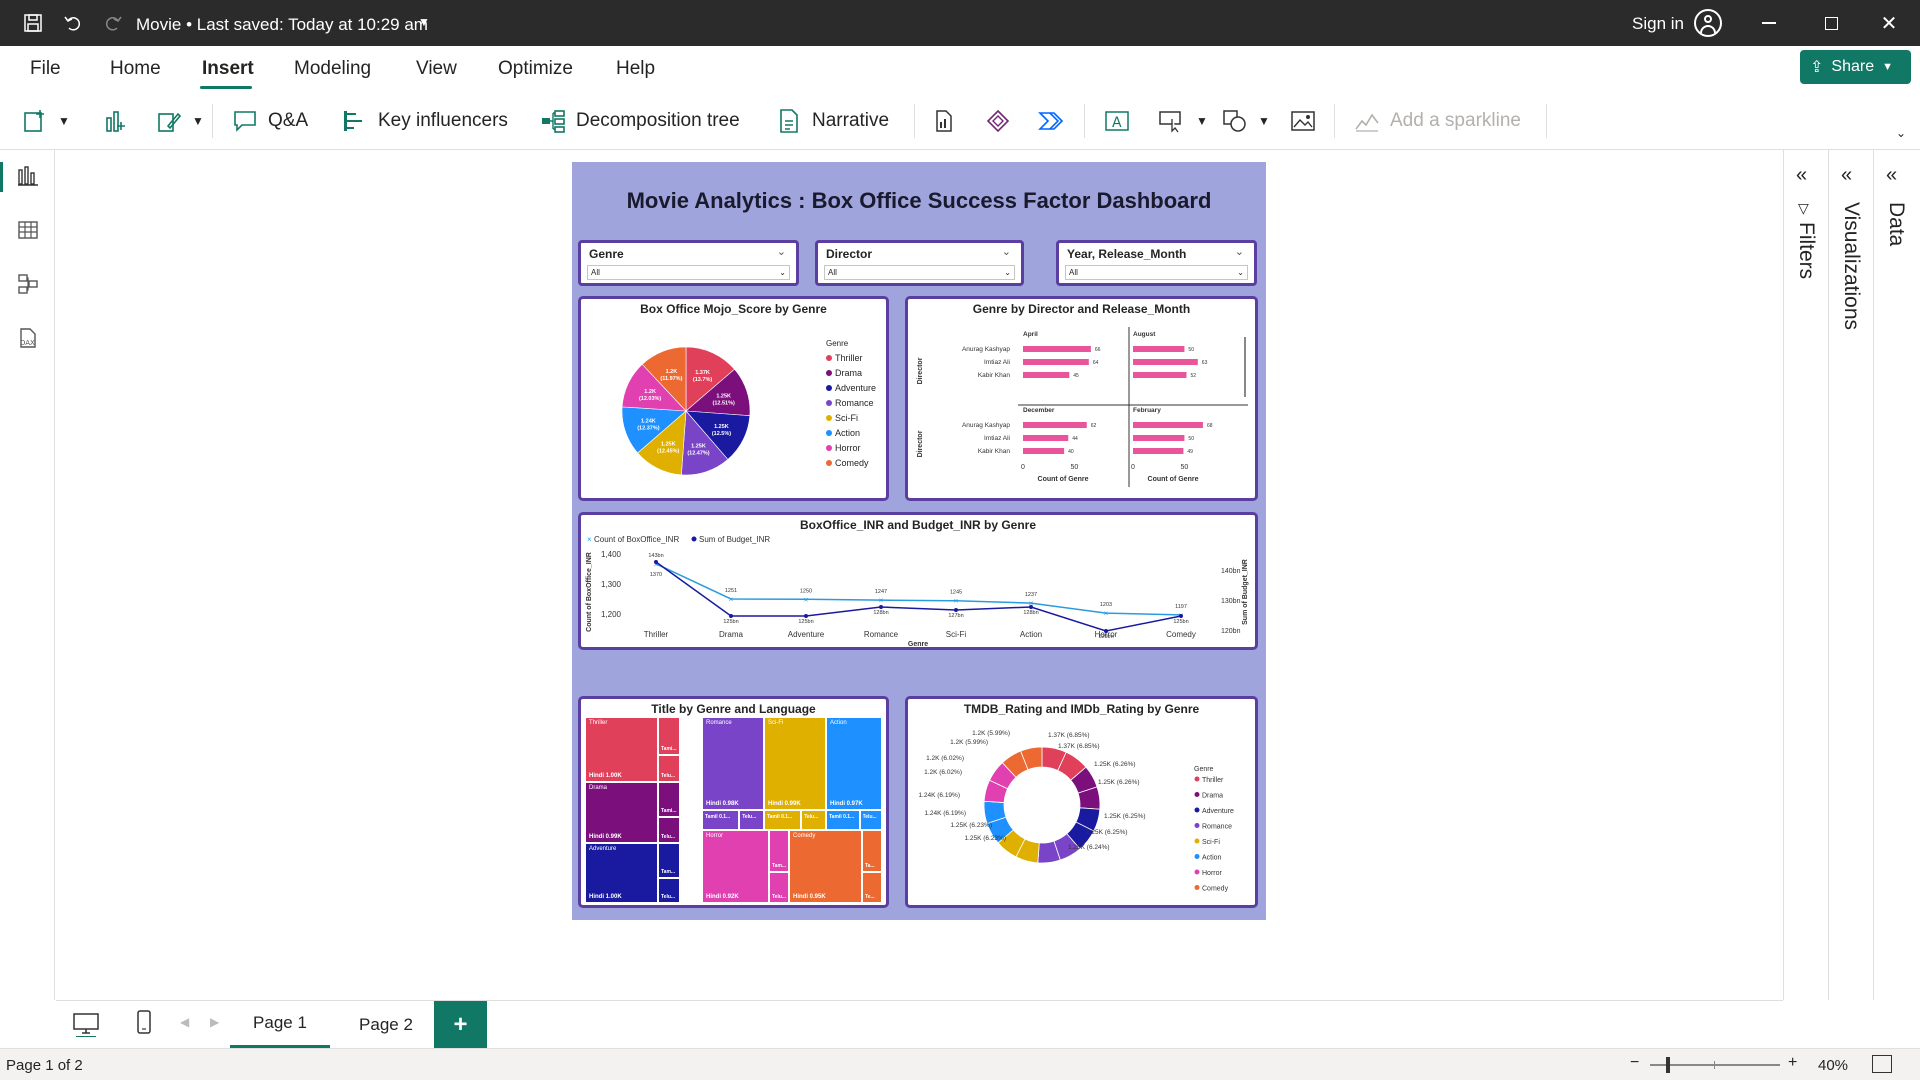  I want to click on minimize-button, so click(1769, 23).